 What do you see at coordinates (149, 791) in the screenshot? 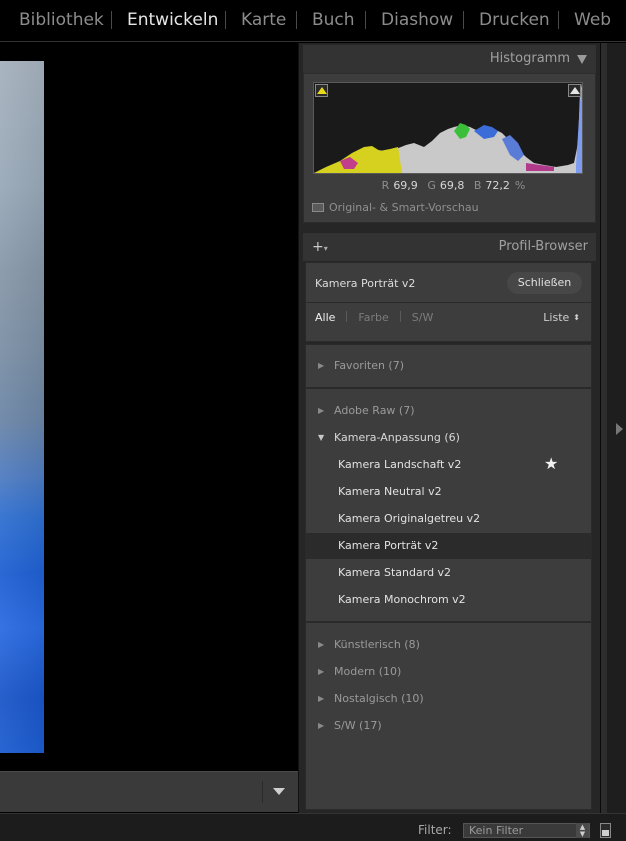
I see `toolbar` at bounding box center [149, 791].